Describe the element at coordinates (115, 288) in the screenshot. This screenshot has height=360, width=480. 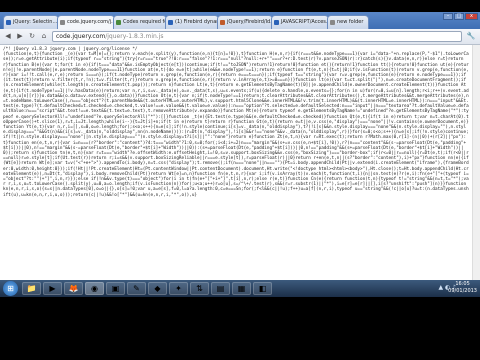
I see `app-icon: ▣` at that location.